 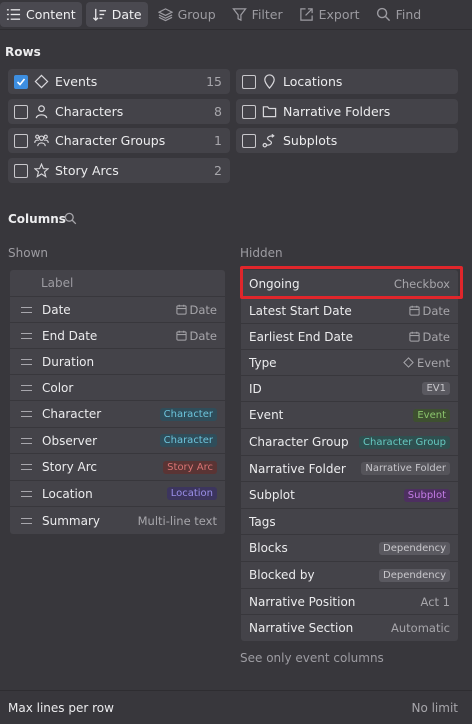 I want to click on columns-title: Columns, so click(x=37, y=219).